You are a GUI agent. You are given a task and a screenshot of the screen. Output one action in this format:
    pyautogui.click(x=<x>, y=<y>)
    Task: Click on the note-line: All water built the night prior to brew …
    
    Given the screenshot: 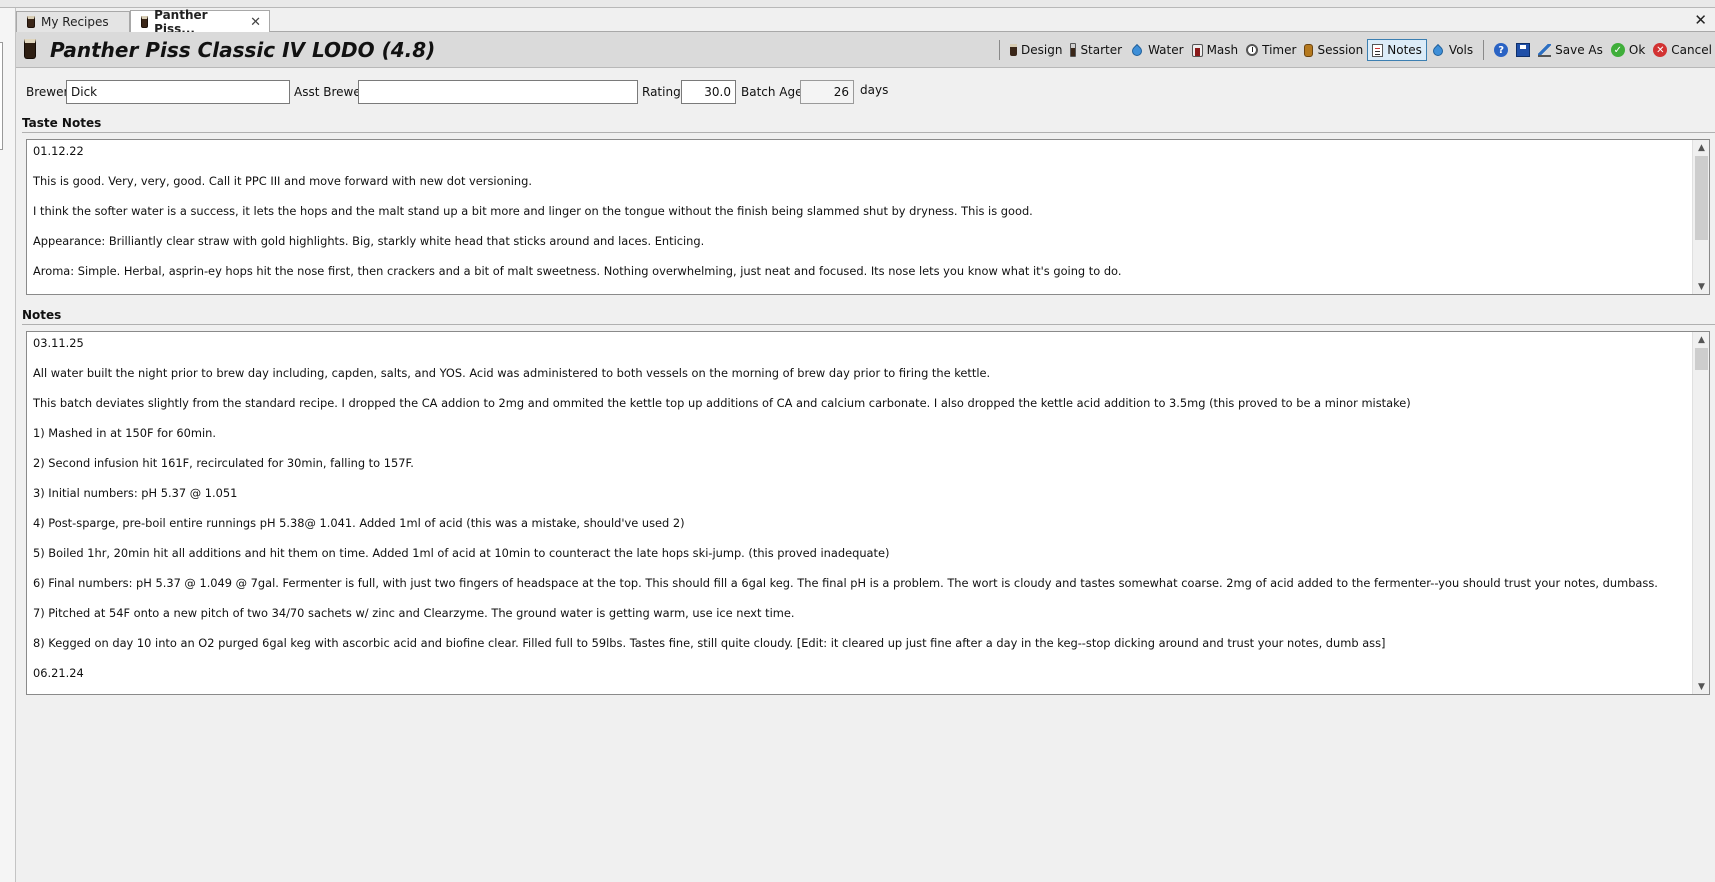 What is the action you would take?
    pyautogui.click(x=512, y=373)
    